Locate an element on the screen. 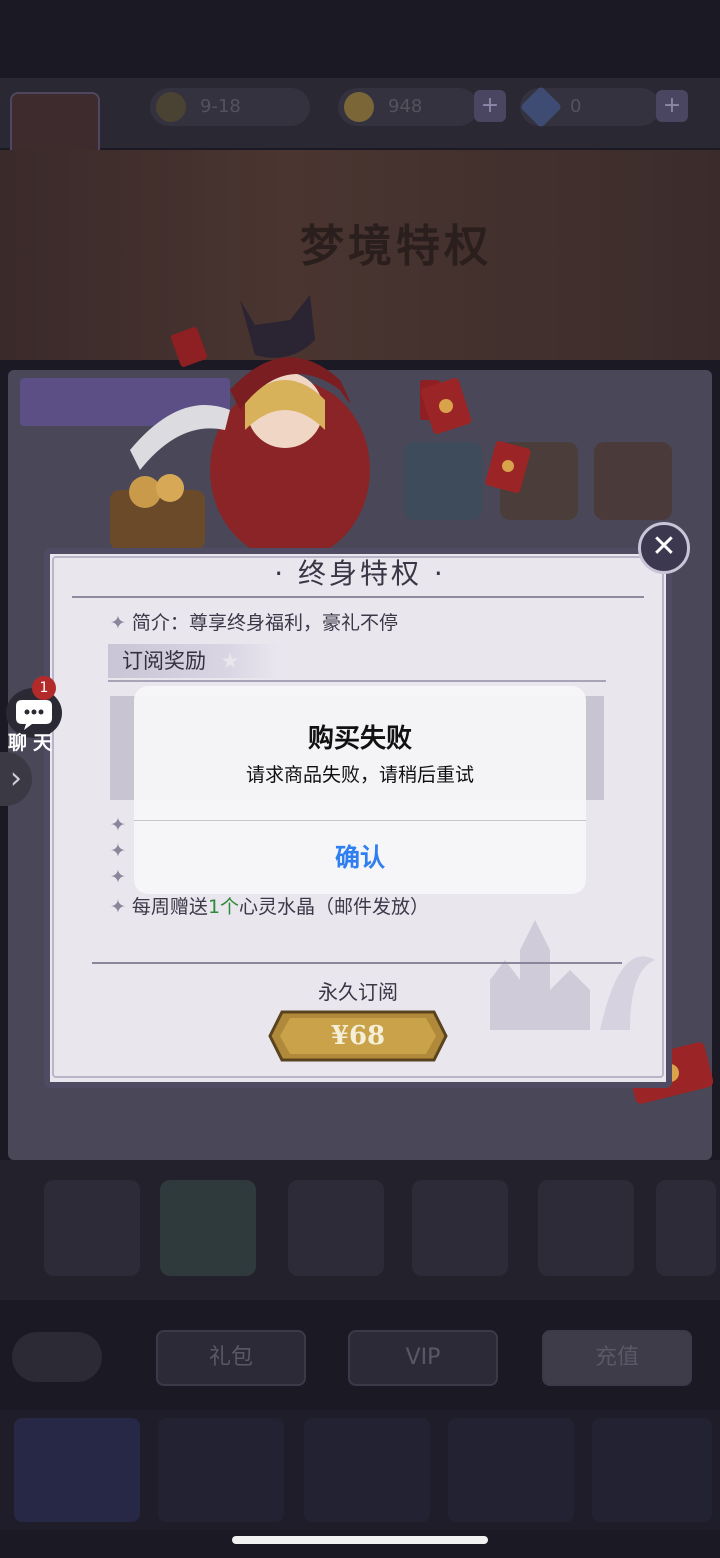 The image size is (720, 1558). purchase-price-button: ¥68 is located at coordinates (358, 1036).